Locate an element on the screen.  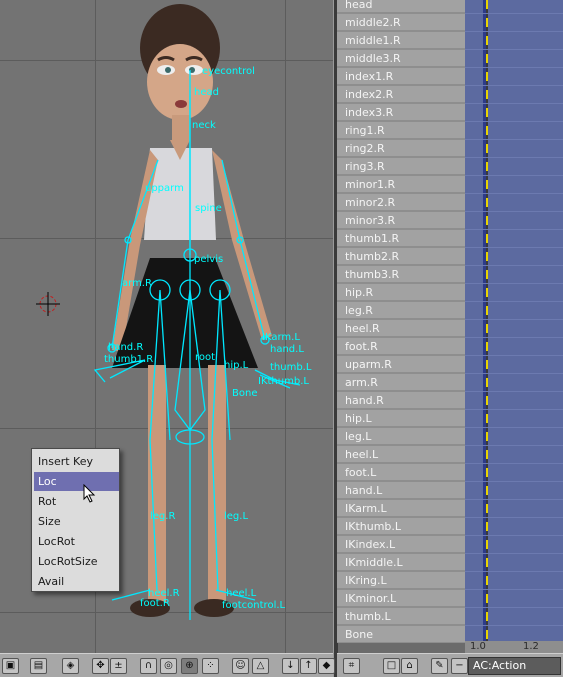
move-icon: ✥ is located at coordinates (100, 666).